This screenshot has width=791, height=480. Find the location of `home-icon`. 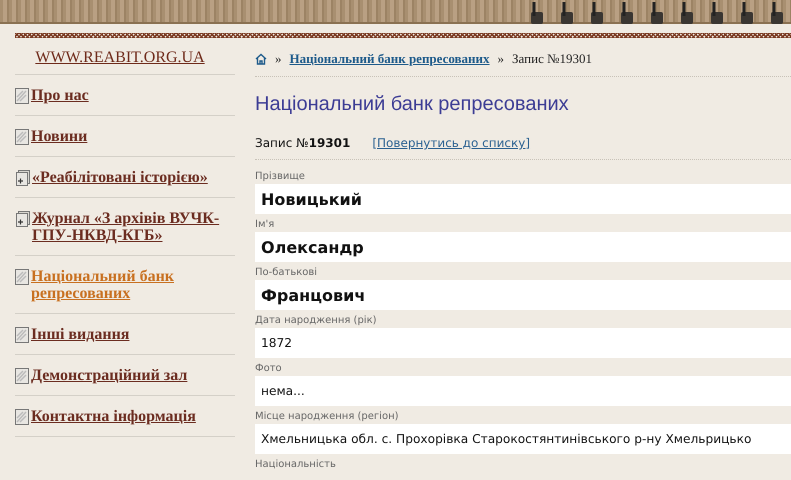

home-icon is located at coordinates (261, 59).